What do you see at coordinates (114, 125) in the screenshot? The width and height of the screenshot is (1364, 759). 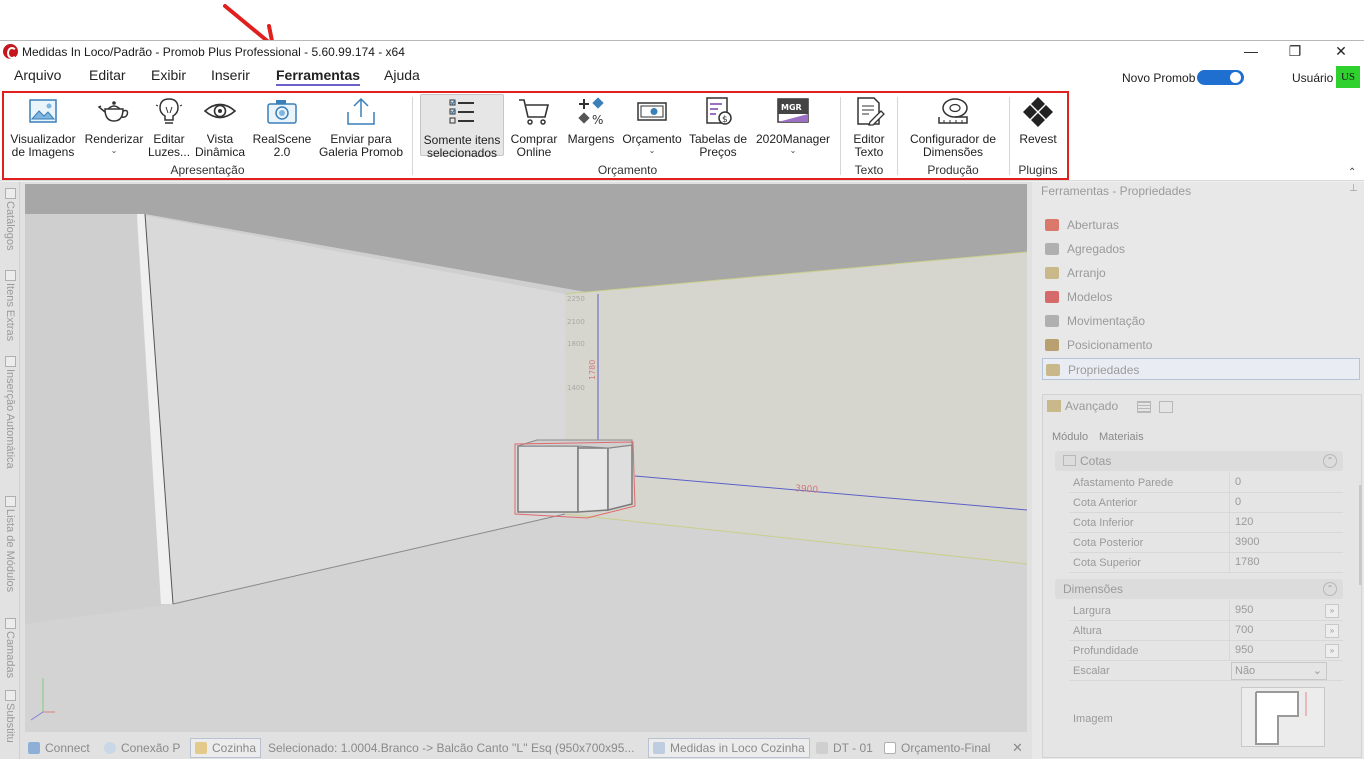 I see `renderizar-button: Renderizar ⌄` at bounding box center [114, 125].